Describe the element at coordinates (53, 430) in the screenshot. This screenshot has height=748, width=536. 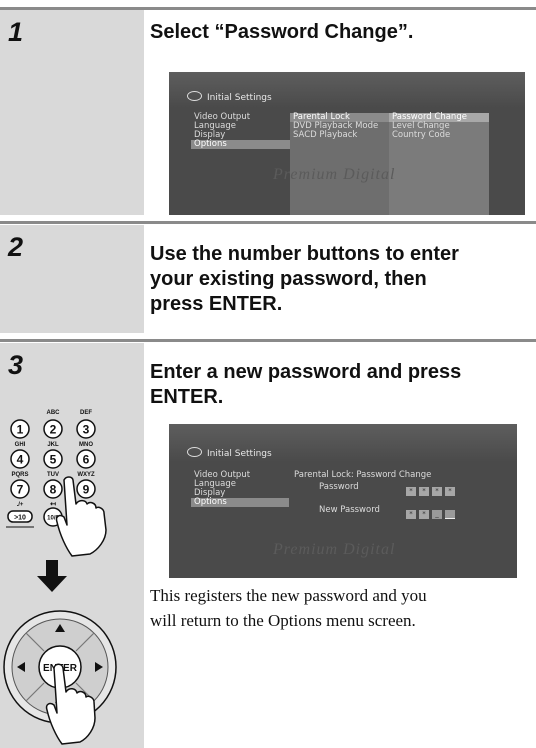
I see `svg-text: 2` at that location.